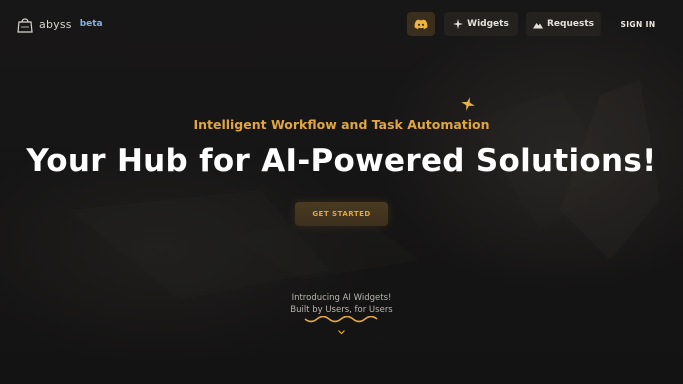 The width and height of the screenshot is (683, 384). I want to click on logo: abyss beta, so click(59, 24).